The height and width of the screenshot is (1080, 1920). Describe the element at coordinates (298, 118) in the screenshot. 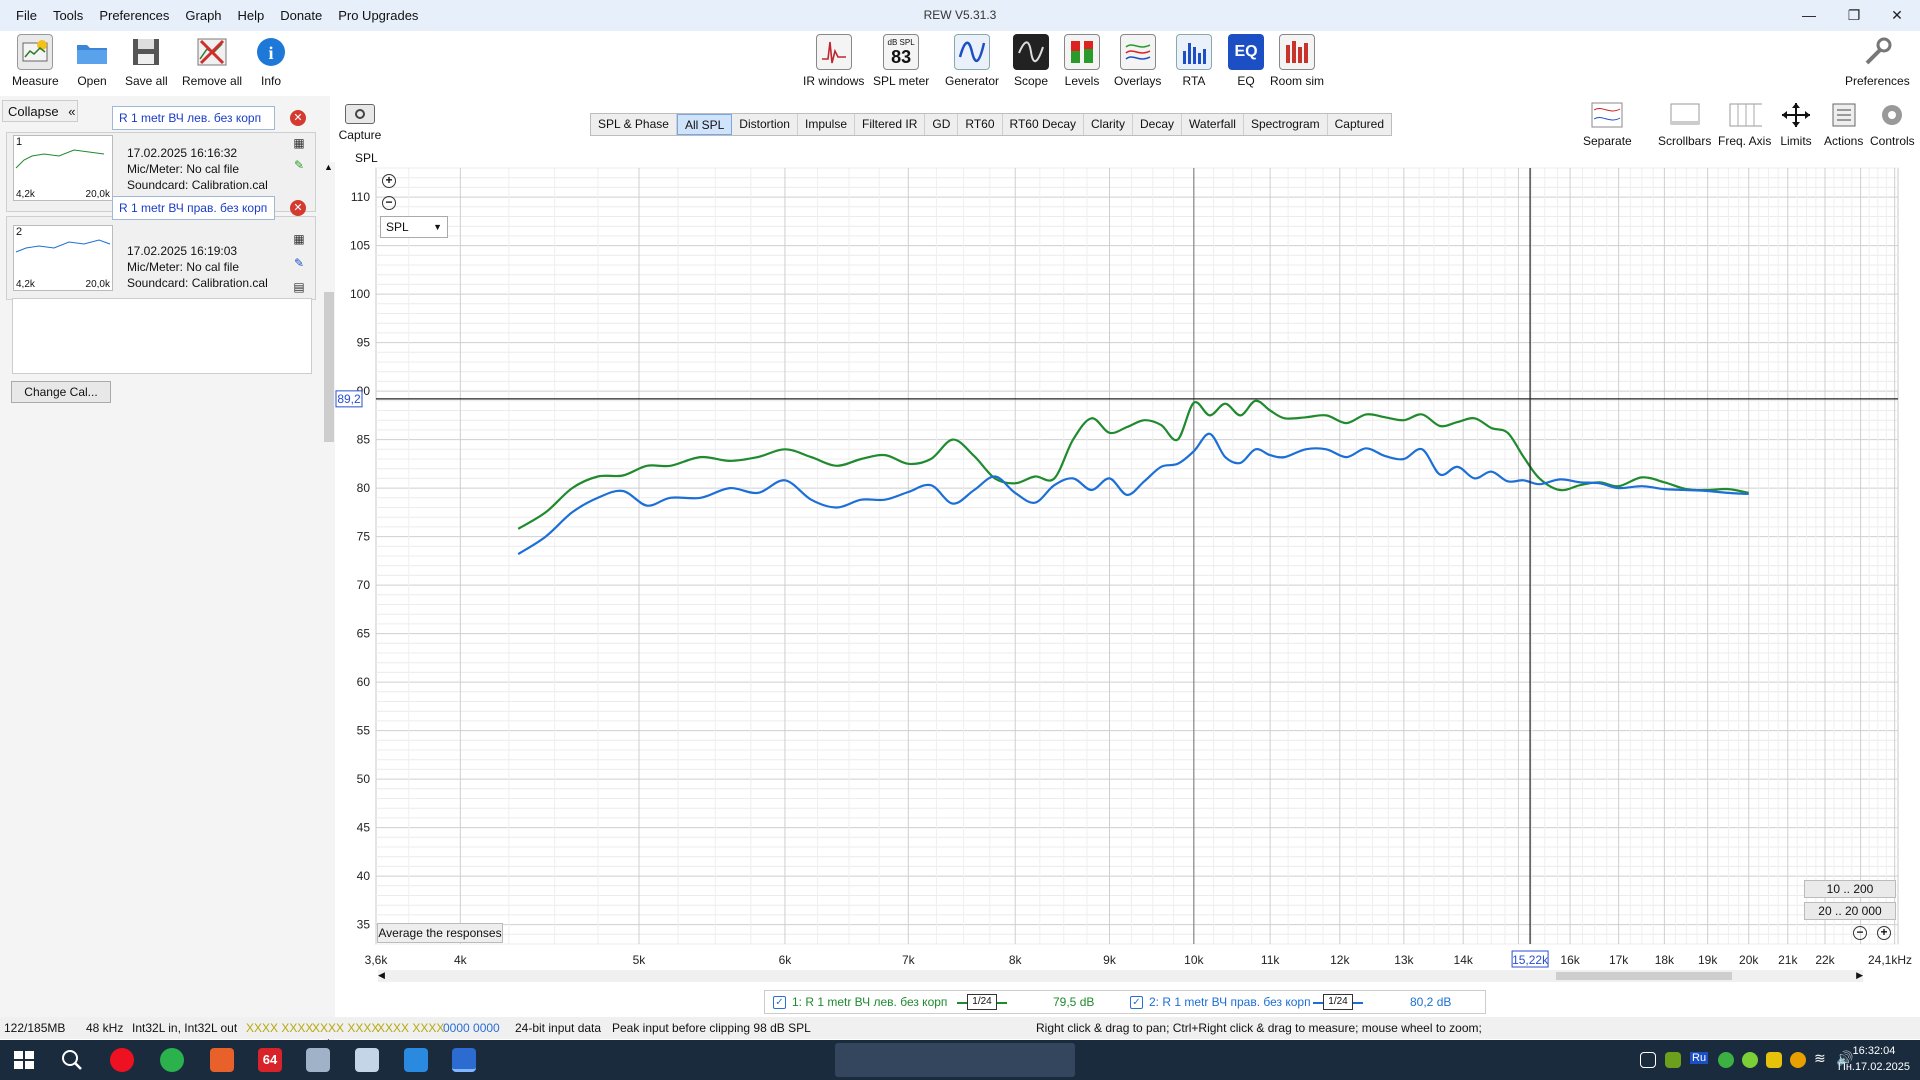

I see `measurement-1-remove-icon: ✕` at that location.